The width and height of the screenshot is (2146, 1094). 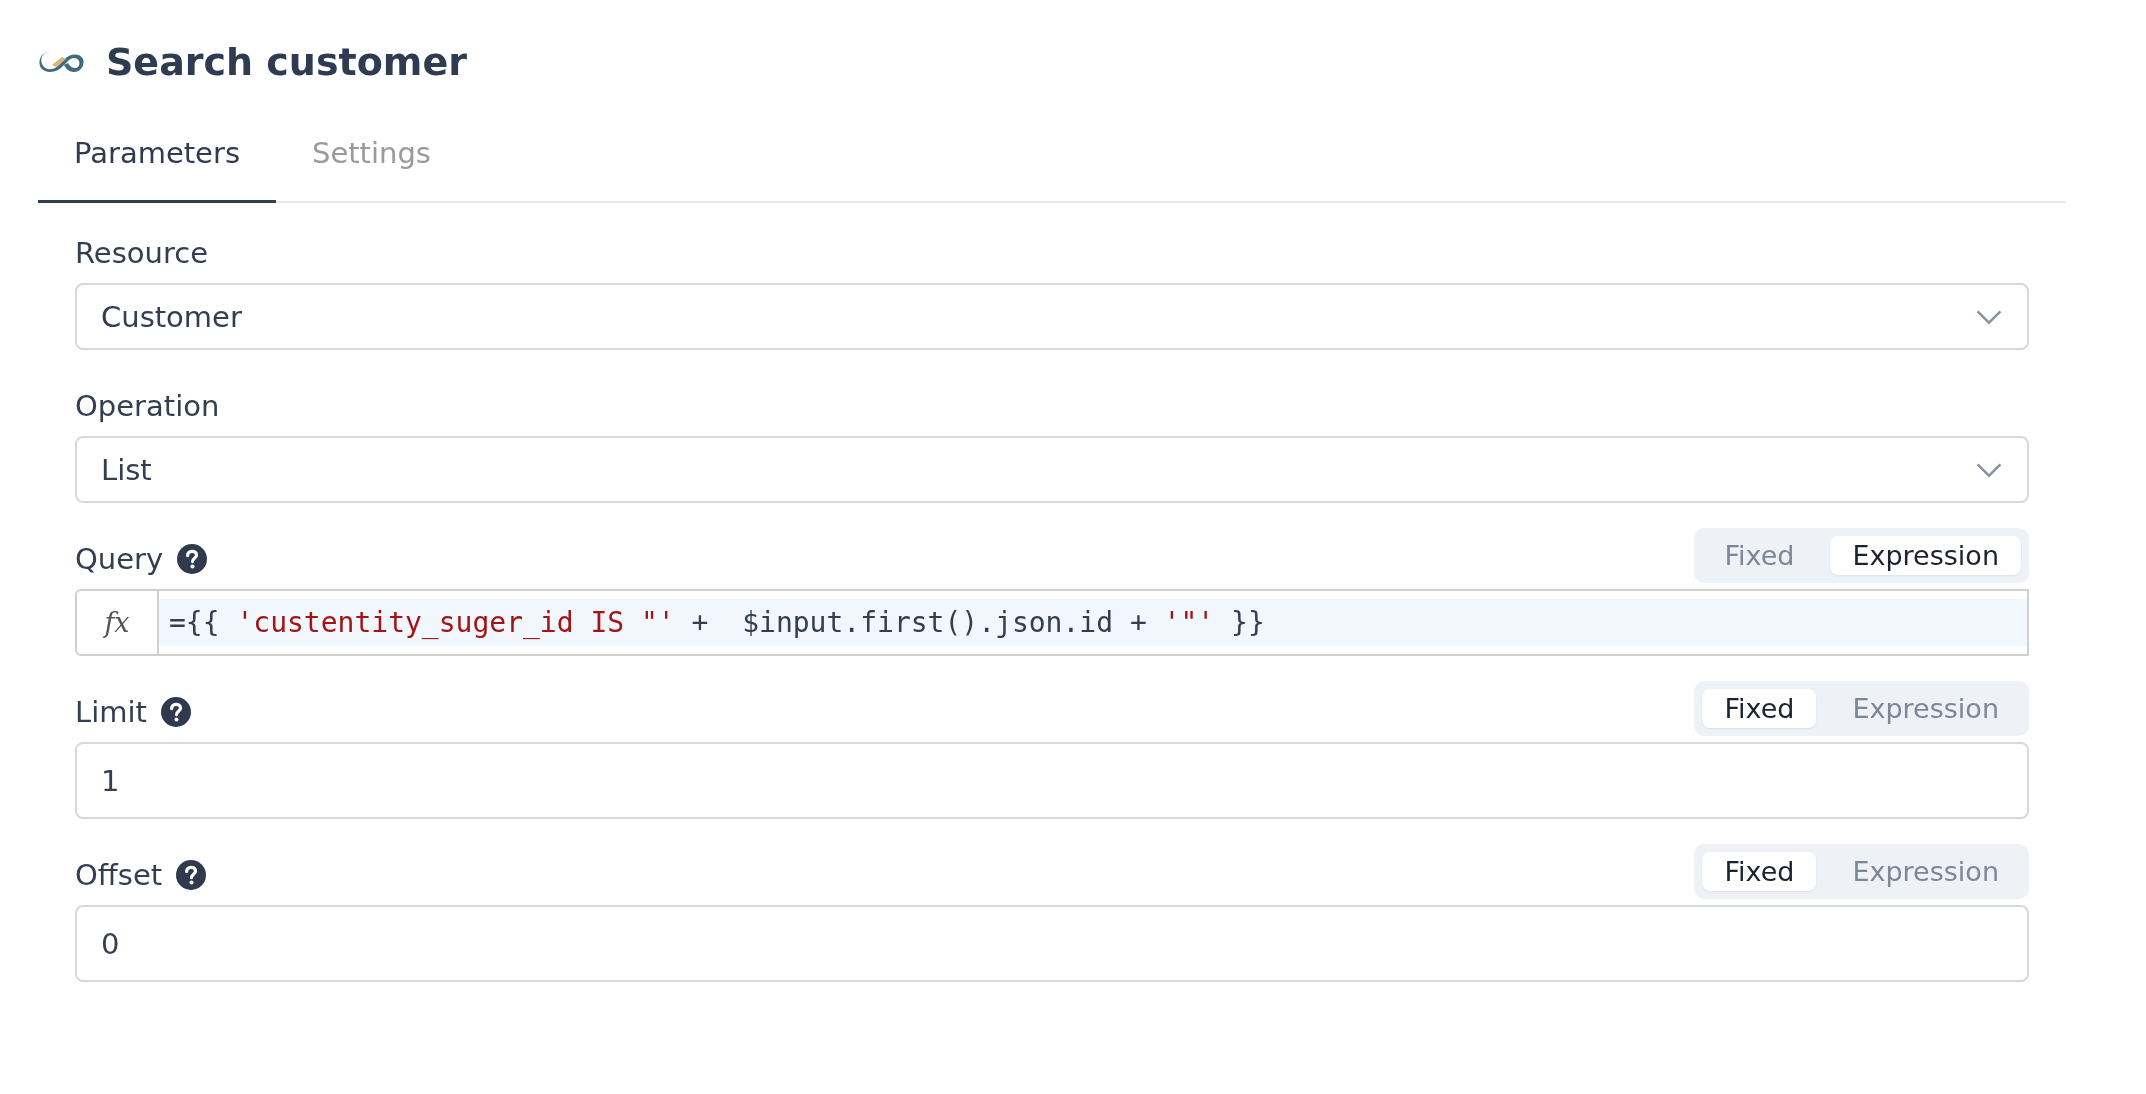 What do you see at coordinates (286, 62) in the screenshot?
I see `node-title: Search customer` at bounding box center [286, 62].